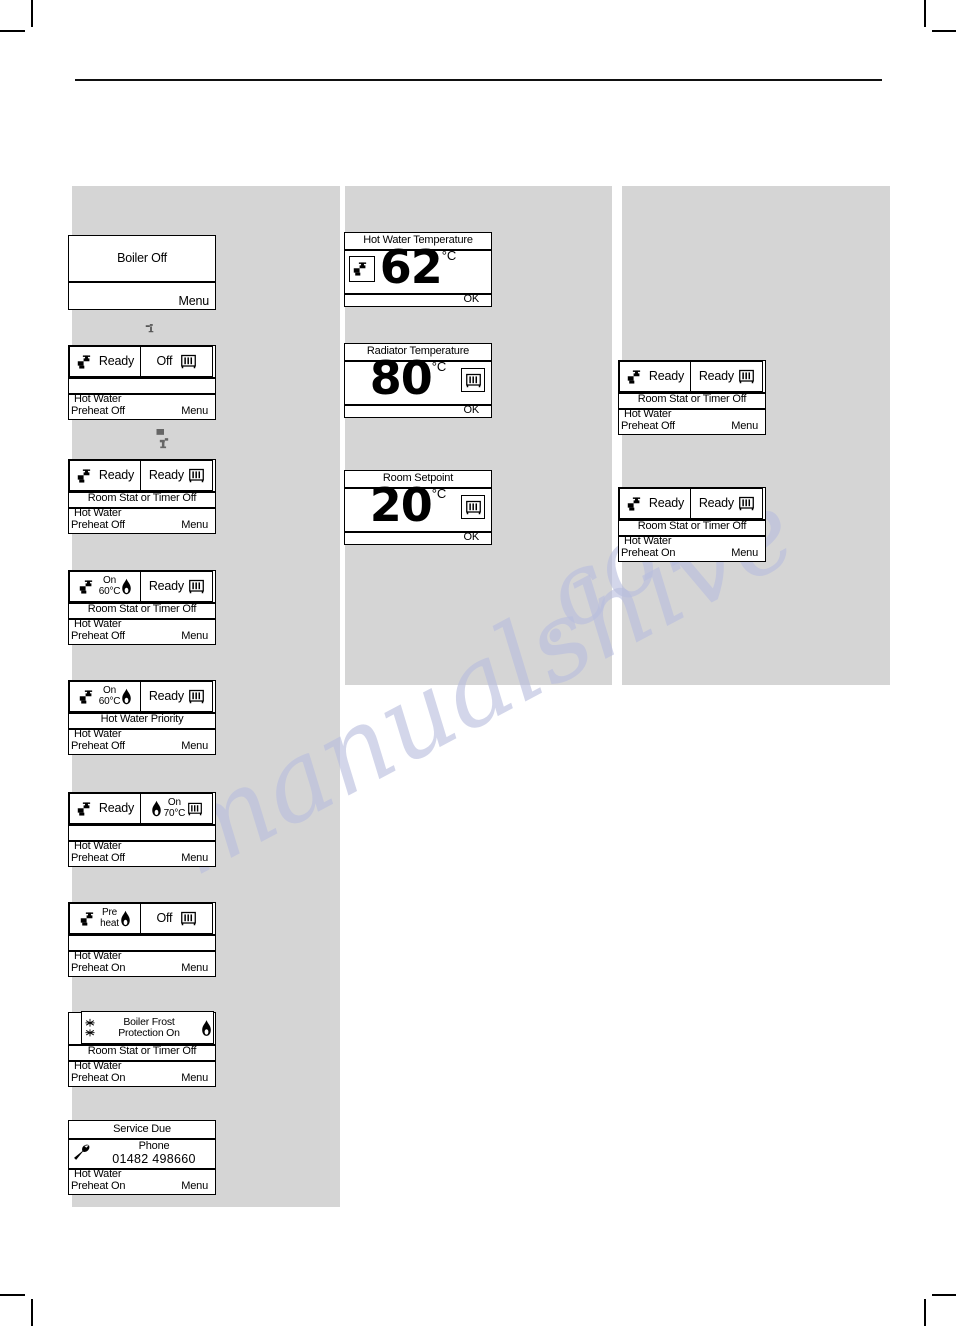  What do you see at coordinates (478, 80) in the screenshot?
I see `header-rule` at bounding box center [478, 80].